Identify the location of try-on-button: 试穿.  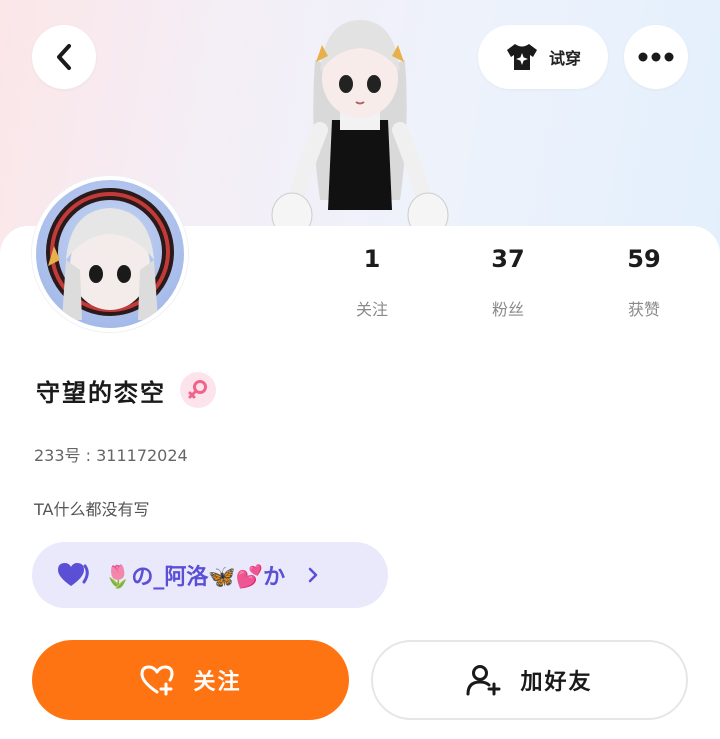
(543, 57).